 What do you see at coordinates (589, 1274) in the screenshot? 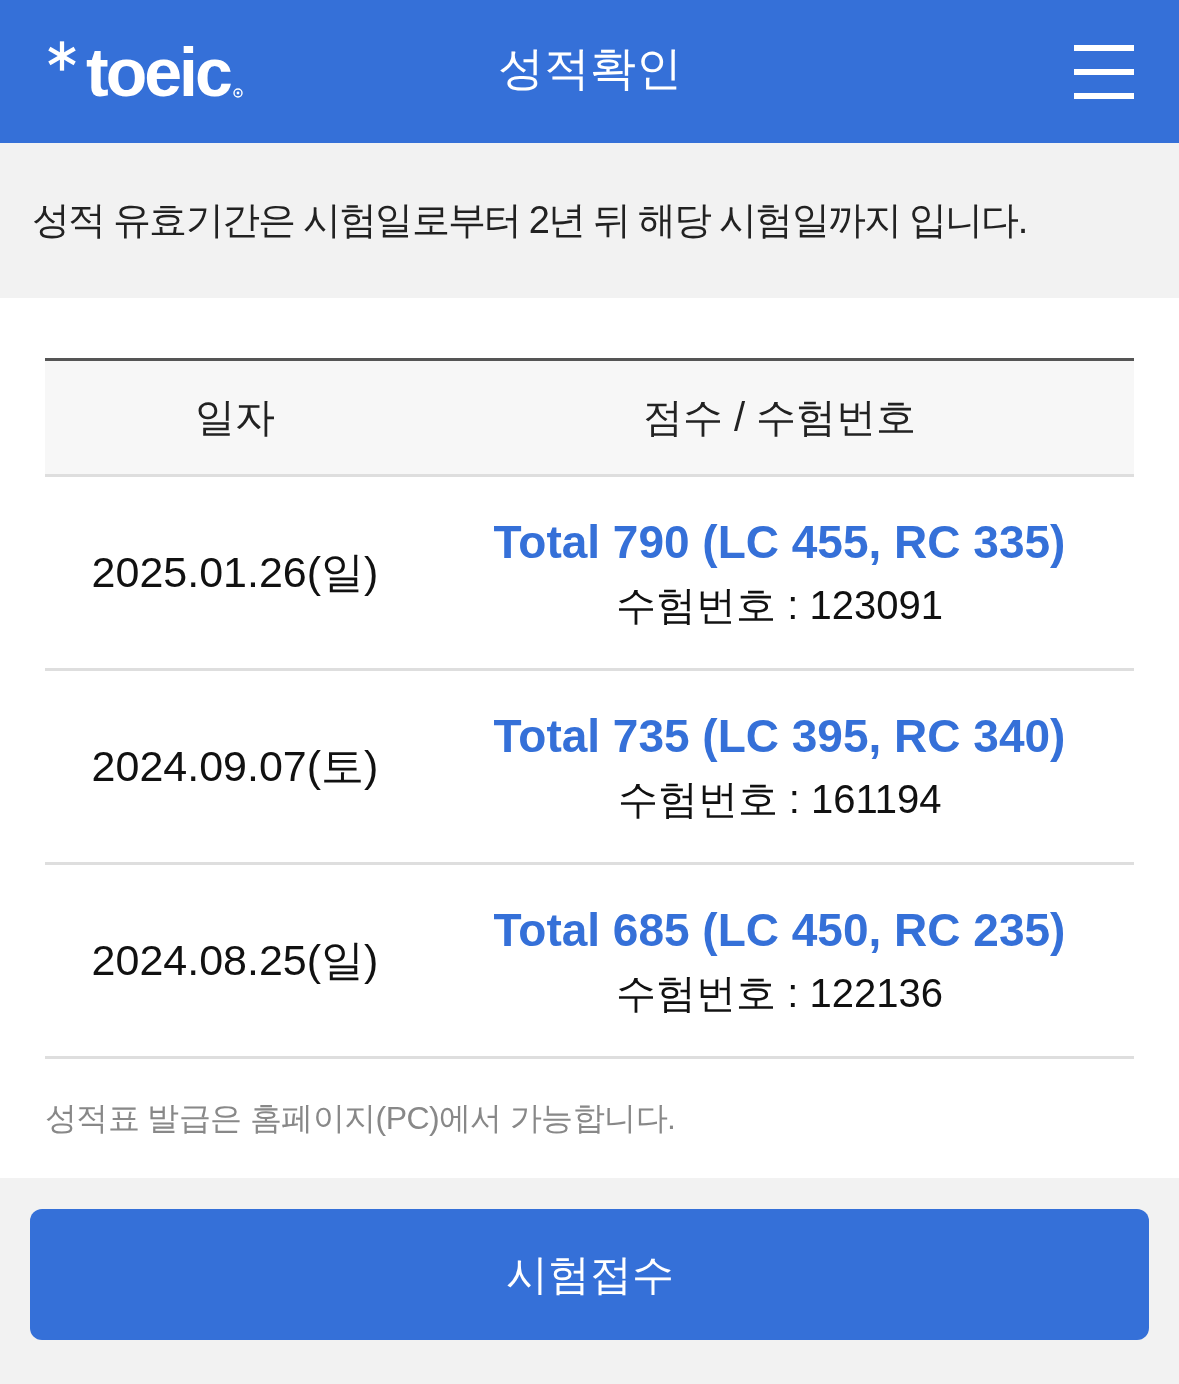
I see `apply-button: 시험접수` at bounding box center [589, 1274].